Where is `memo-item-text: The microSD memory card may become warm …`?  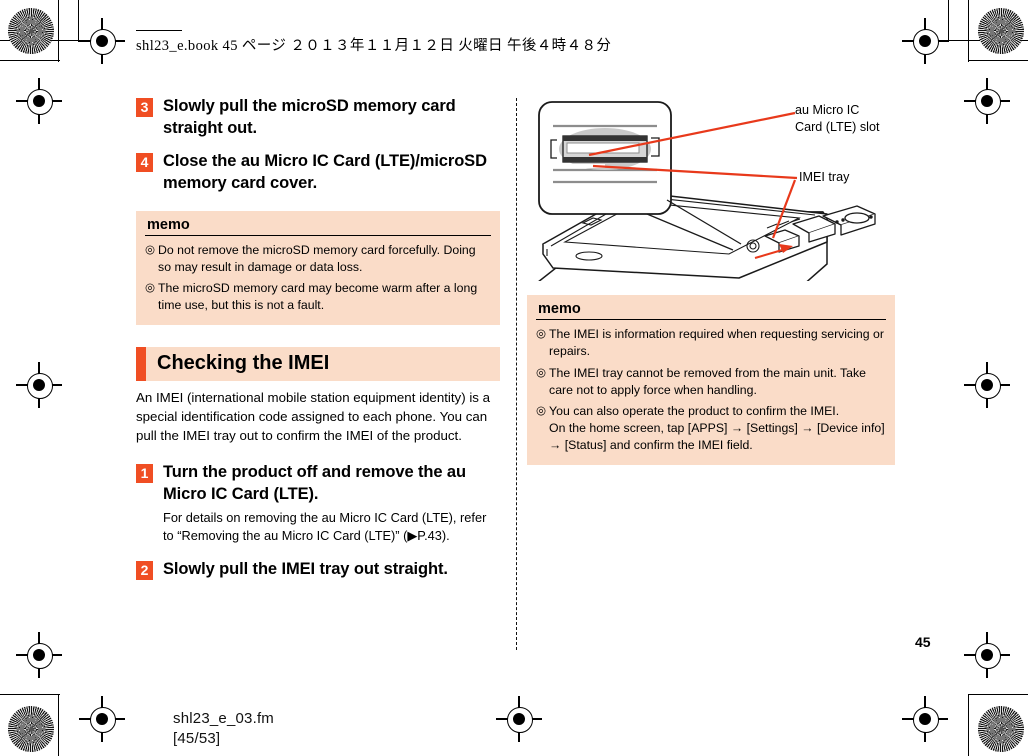
memo-item-text: The microSD memory card may become warm … is located at coordinates (318, 297).